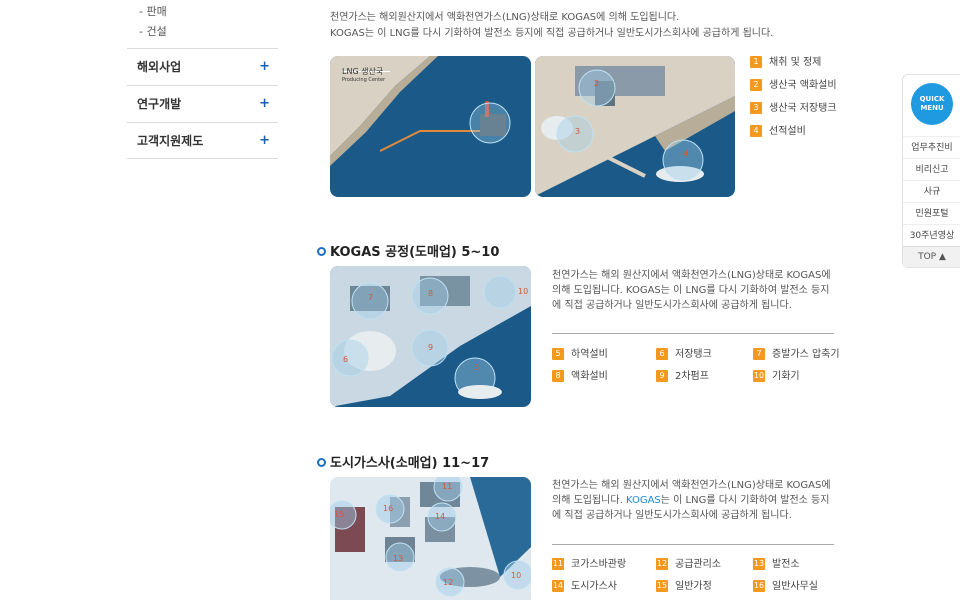 The image size is (960, 600). What do you see at coordinates (208, 32) in the screenshot?
I see `sub-item-construction: - 건설` at bounding box center [208, 32].